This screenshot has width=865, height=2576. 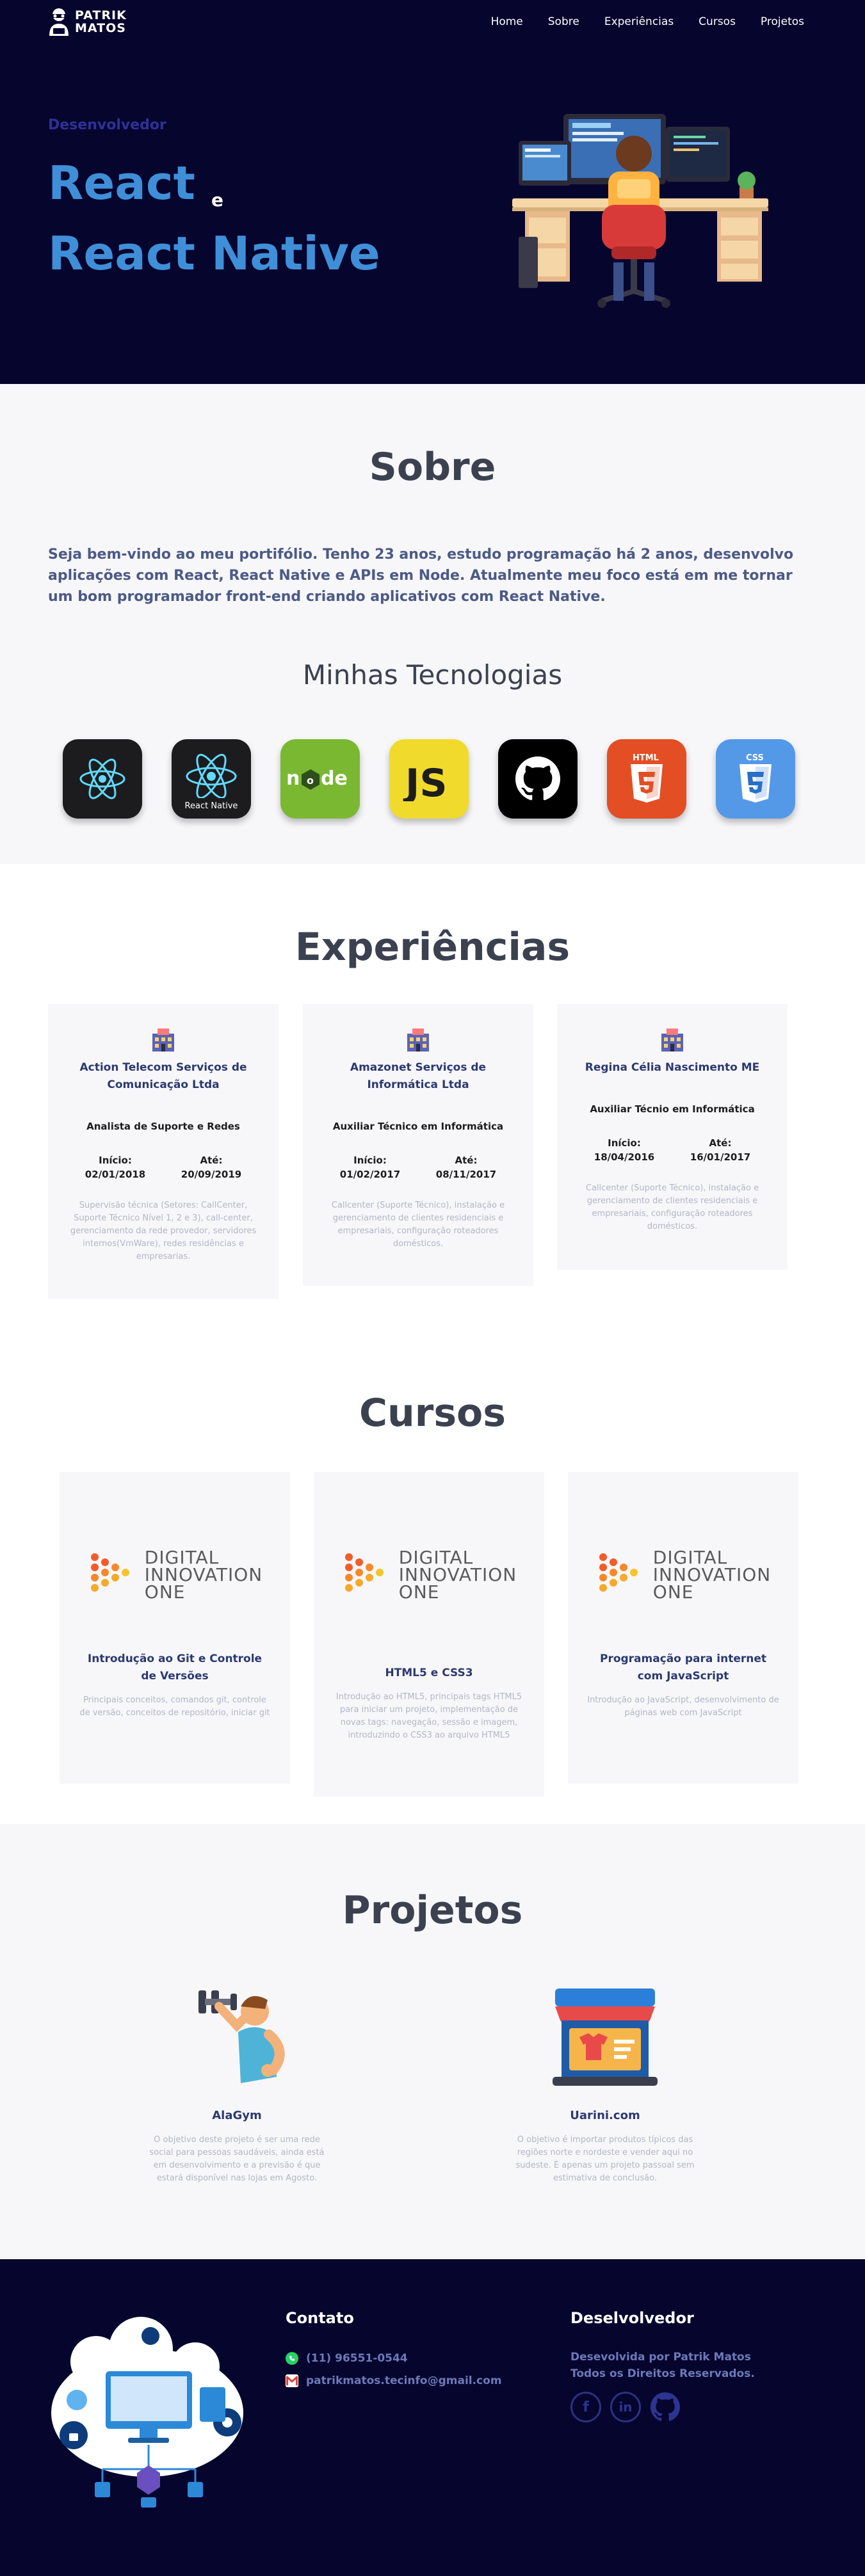 What do you see at coordinates (122, 183) in the screenshot?
I see `hero-title-react: React` at bounding box center [122, 183].